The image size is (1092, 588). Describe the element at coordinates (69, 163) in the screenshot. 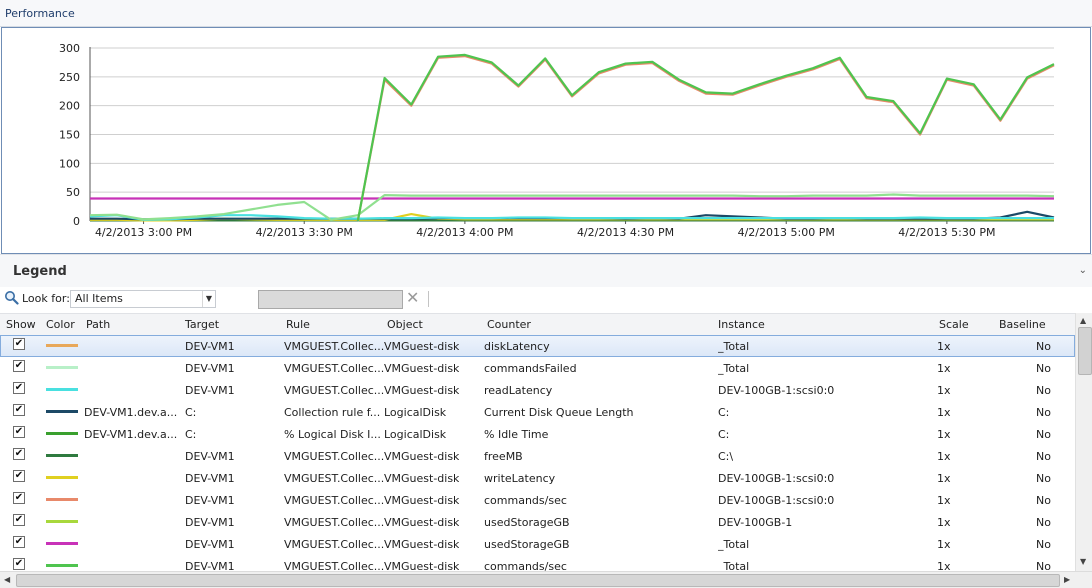

I see `y-tick-label: 100` at that location.